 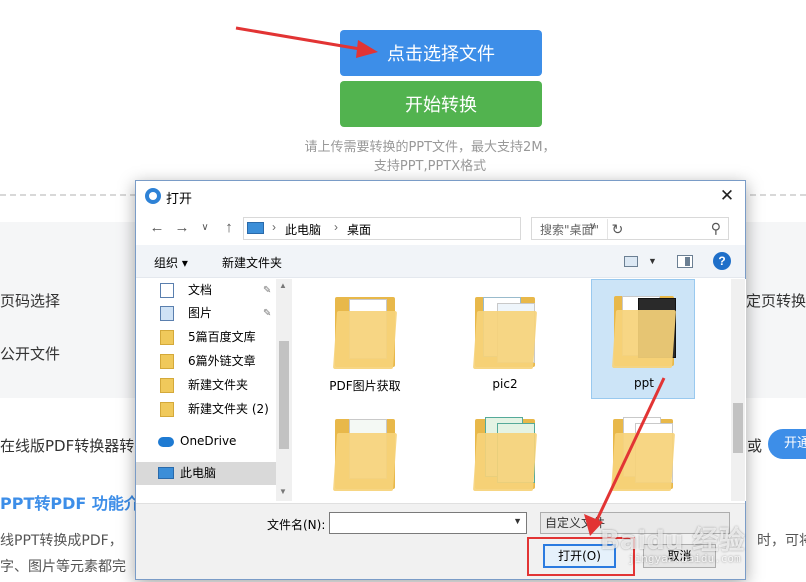 I want to click on navigation-bar: ← → ∨ ↑ › 此电脑 › 桌面 ∨ ↻ 搜索"桌面" ⚲, so click(x=440, y=228).